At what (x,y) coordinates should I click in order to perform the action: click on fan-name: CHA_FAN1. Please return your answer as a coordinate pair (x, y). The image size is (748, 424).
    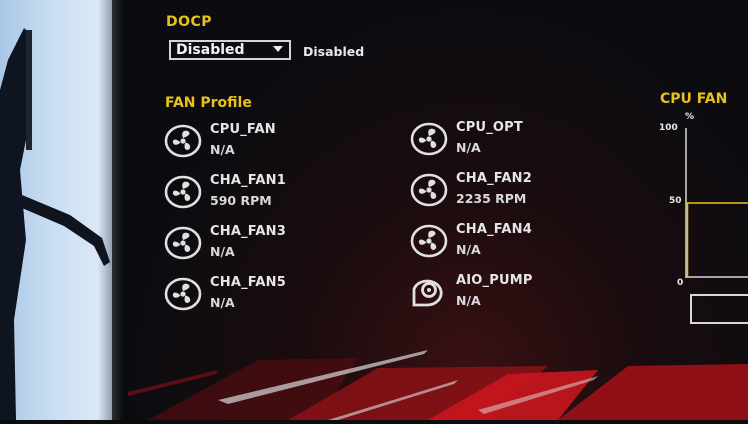
    Looking at the image, I should click on (248, 180).